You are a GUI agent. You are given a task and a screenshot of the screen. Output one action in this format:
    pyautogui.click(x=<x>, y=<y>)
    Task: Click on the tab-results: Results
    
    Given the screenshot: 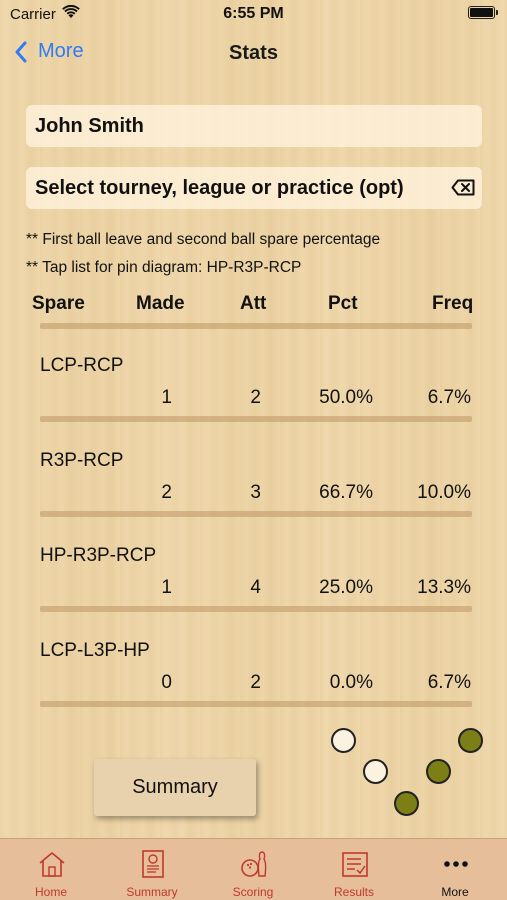 What is the action you would take?
    pyautogui.click(x=354, y=869)
    